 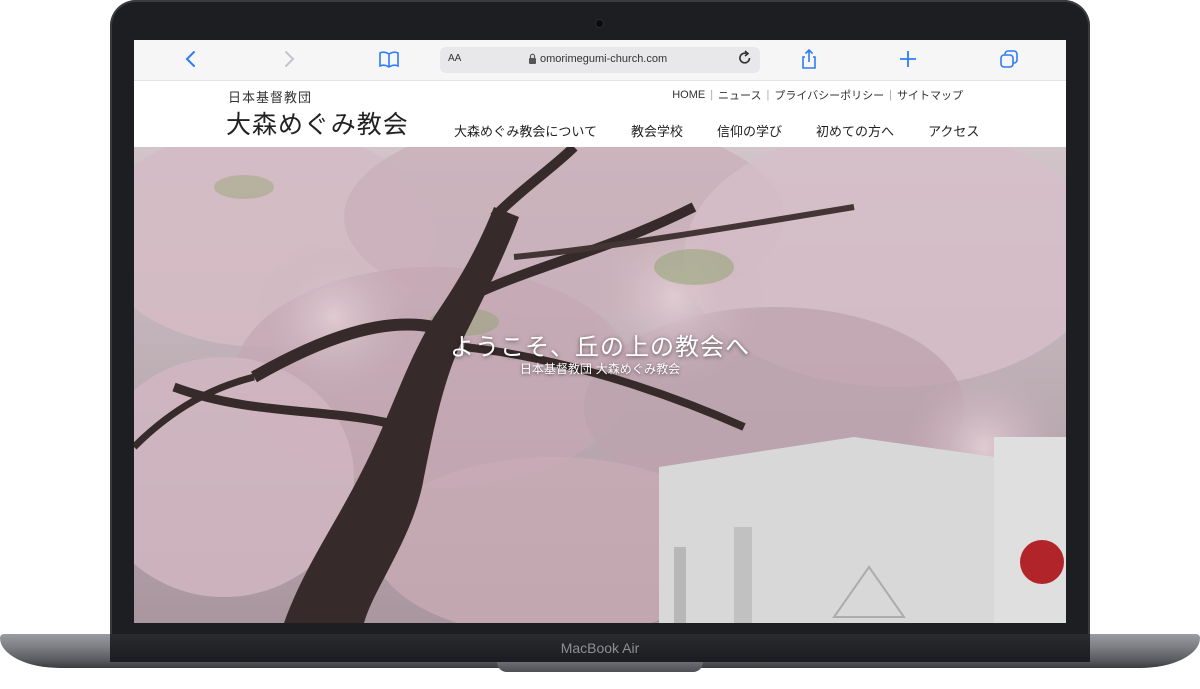 What do you see at coordinates (525, 130) in the screenshot?
I see `nav-about: 大森めぐみ教会について` at bounding box center [525, 130].